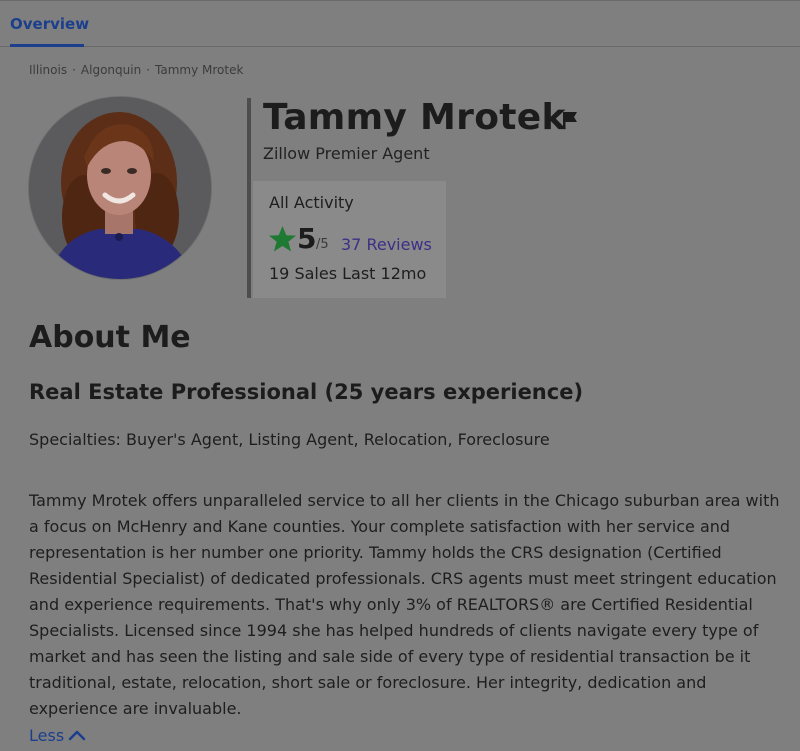  What do you see at coordinates (386, 244) in the screenshot?
I see `reviews-link: 37 Reviews` at bounding box center [386, 244].